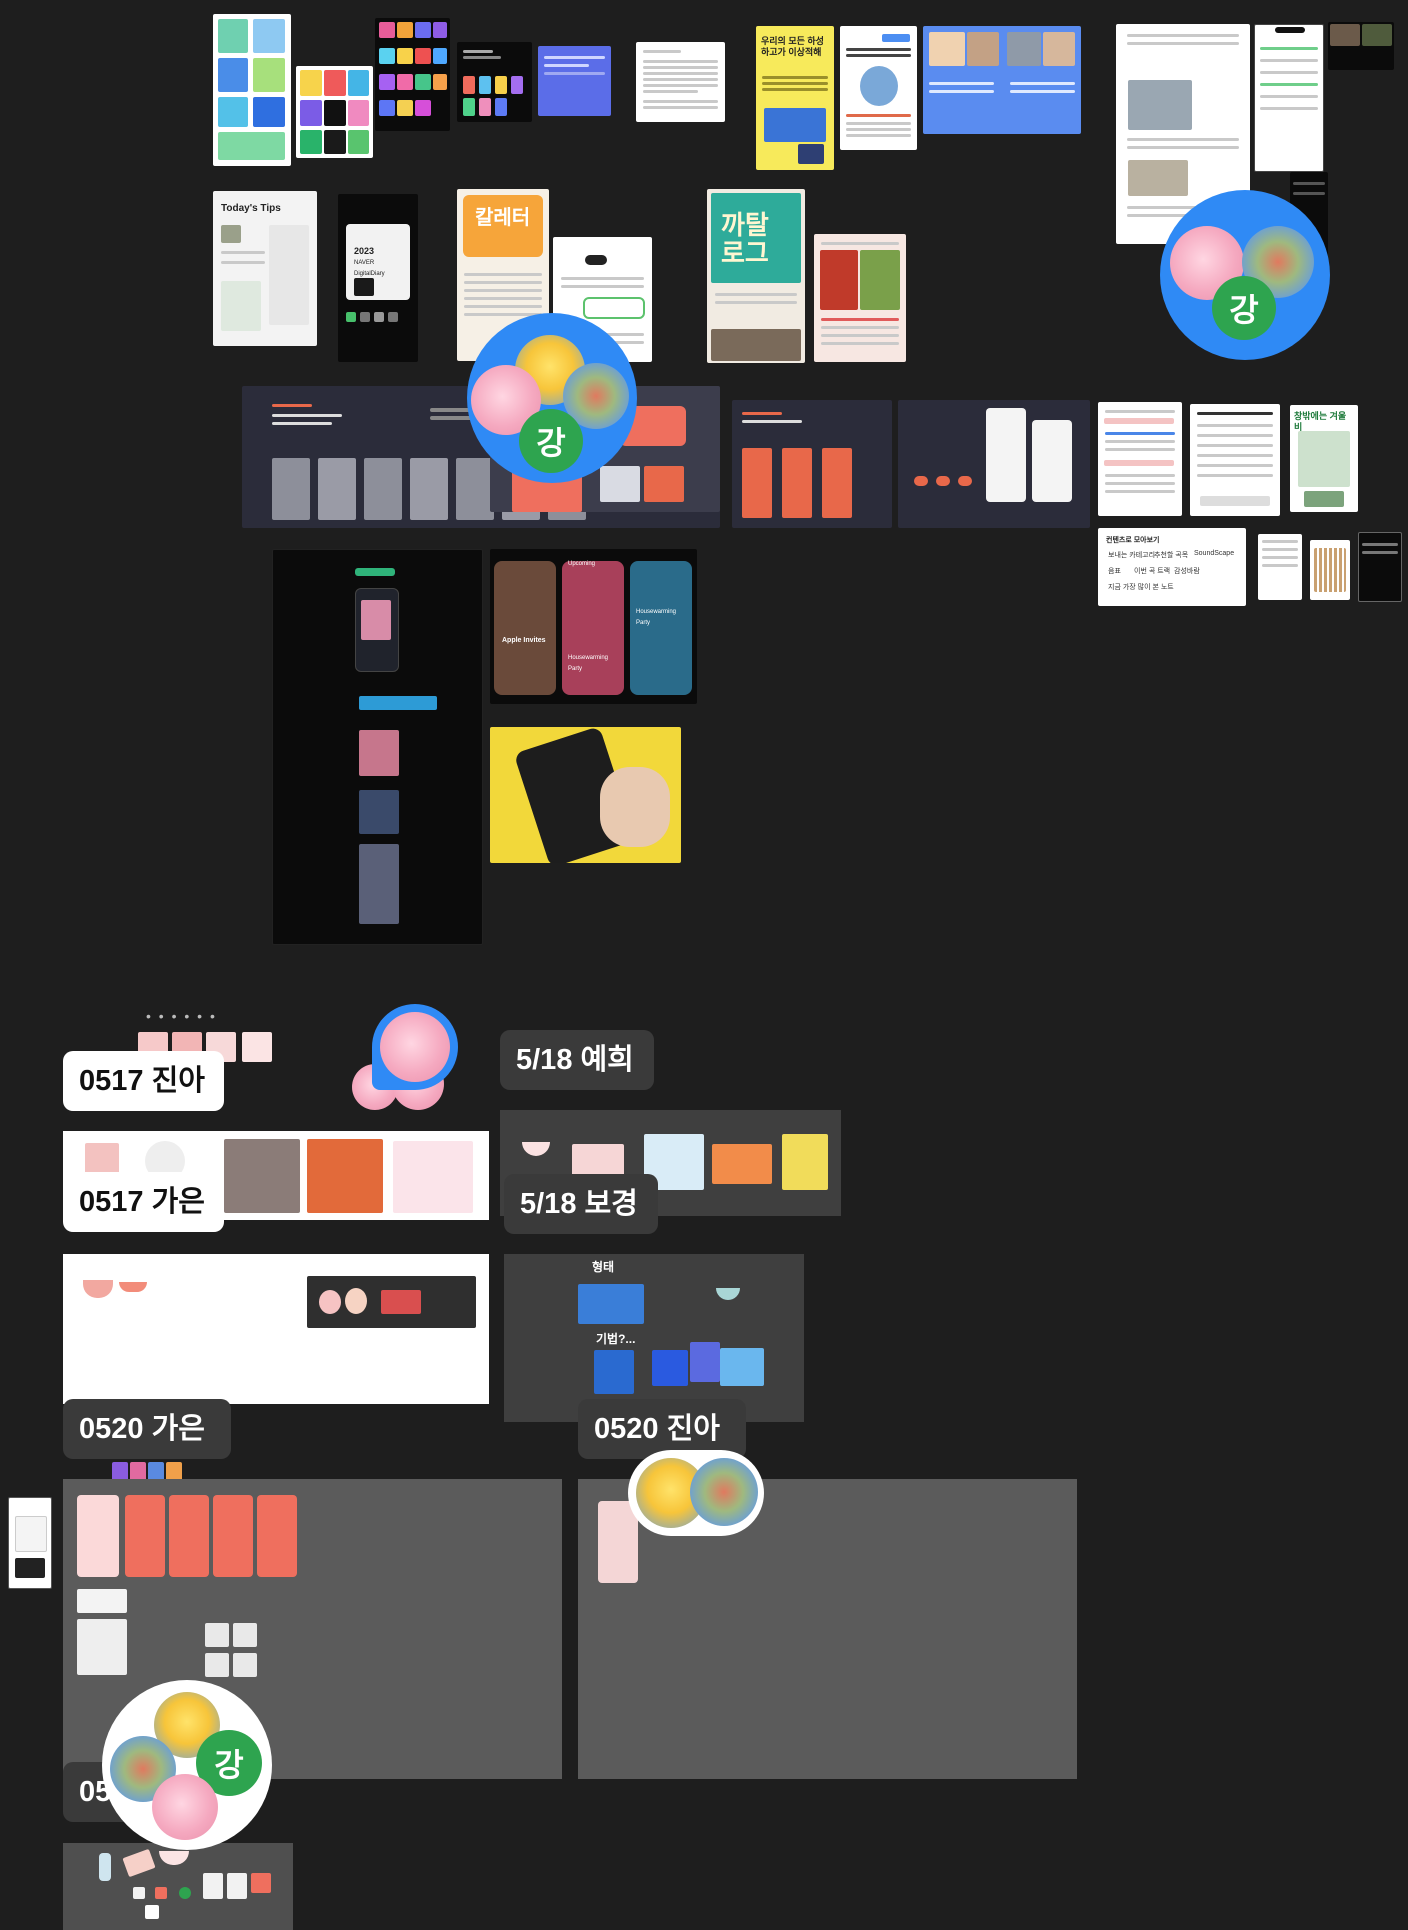  I want to click on board-thumb-todays-tips: Today's Tips, so click(265, 268).